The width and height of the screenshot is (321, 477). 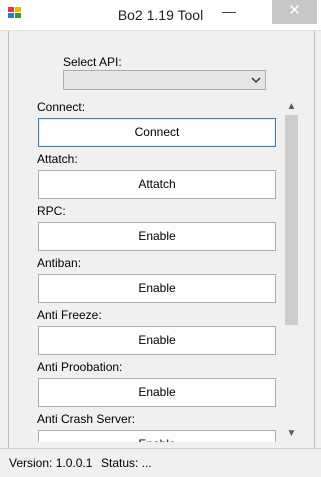 I want to click on scroll-thumb, so click(x=291, y=220).